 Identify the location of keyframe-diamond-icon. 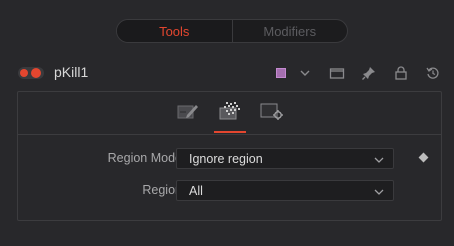
(423, 157).